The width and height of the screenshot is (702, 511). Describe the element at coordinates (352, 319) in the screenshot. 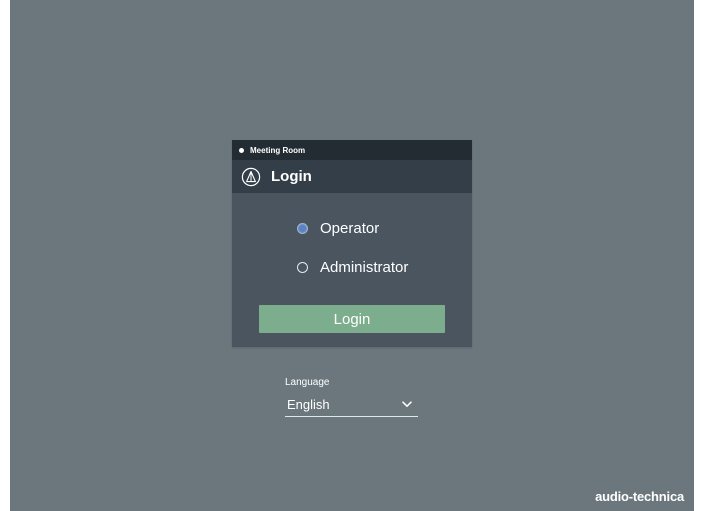

I see `login-button: Login` at that location.